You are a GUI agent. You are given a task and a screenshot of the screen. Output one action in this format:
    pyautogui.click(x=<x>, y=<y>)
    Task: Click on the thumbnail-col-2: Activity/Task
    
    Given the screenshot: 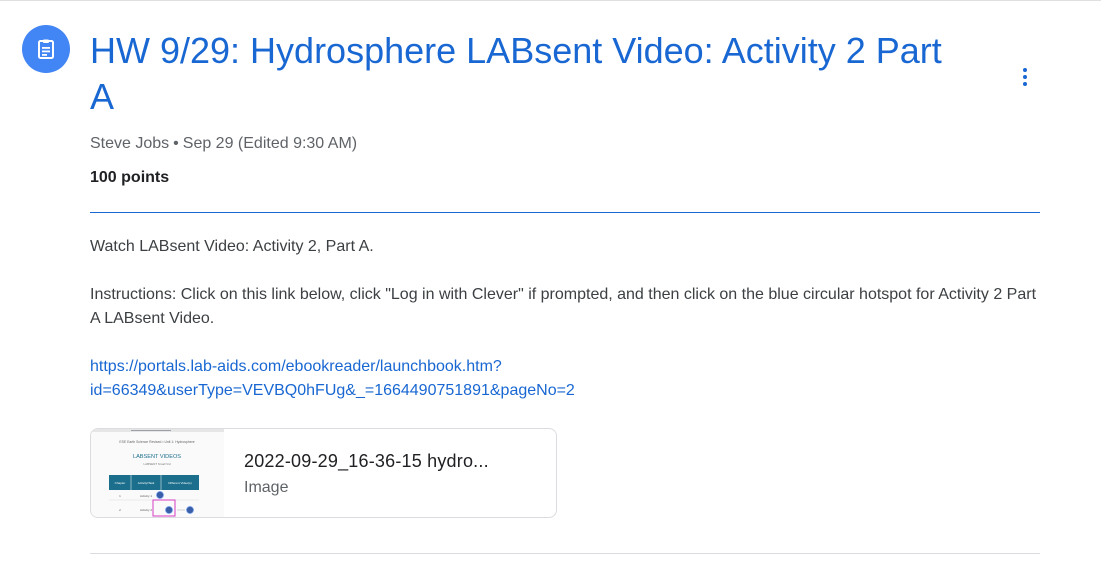 What is the action you would take?
    pyautogui.click(x=146, y=483)
    